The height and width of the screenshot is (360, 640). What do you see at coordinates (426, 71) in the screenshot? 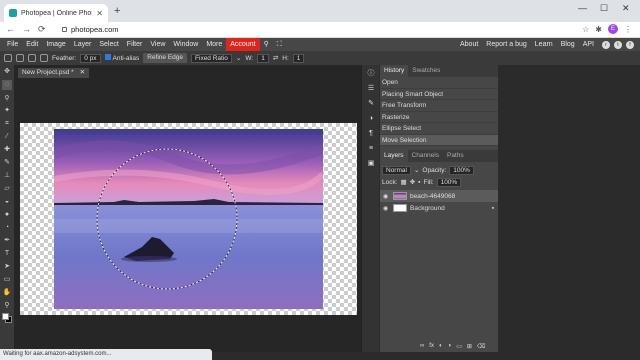
I see `tab-swatches: Swatches` at bounding box center [426, 71].